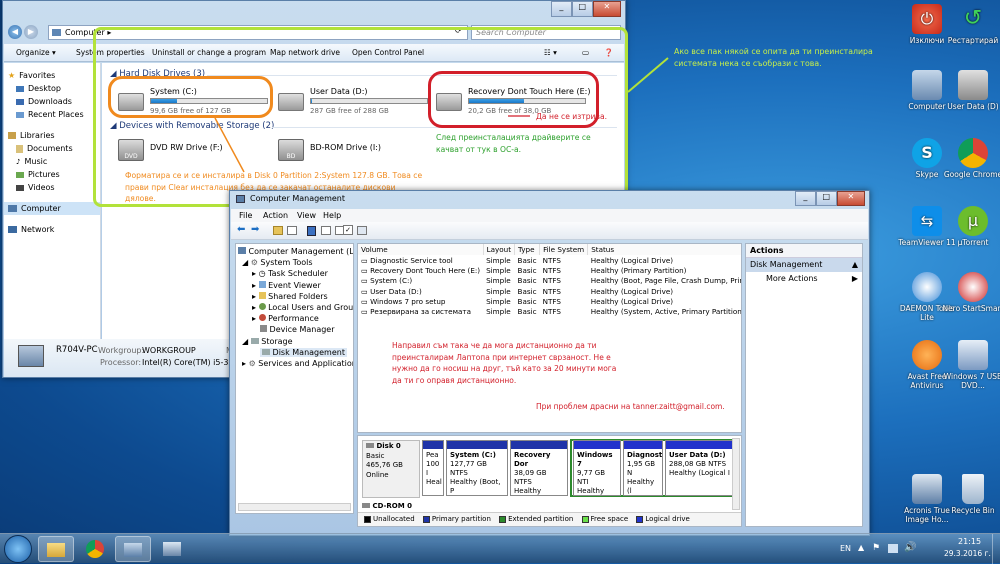 This screenshot has width=1000, height=564. What do you see at coordinates (643, 468) in the screenshot?
I see `partition-diagnostic: Diagnost 1,95 GB N Healthy (l` at bounding box center [643, 468].